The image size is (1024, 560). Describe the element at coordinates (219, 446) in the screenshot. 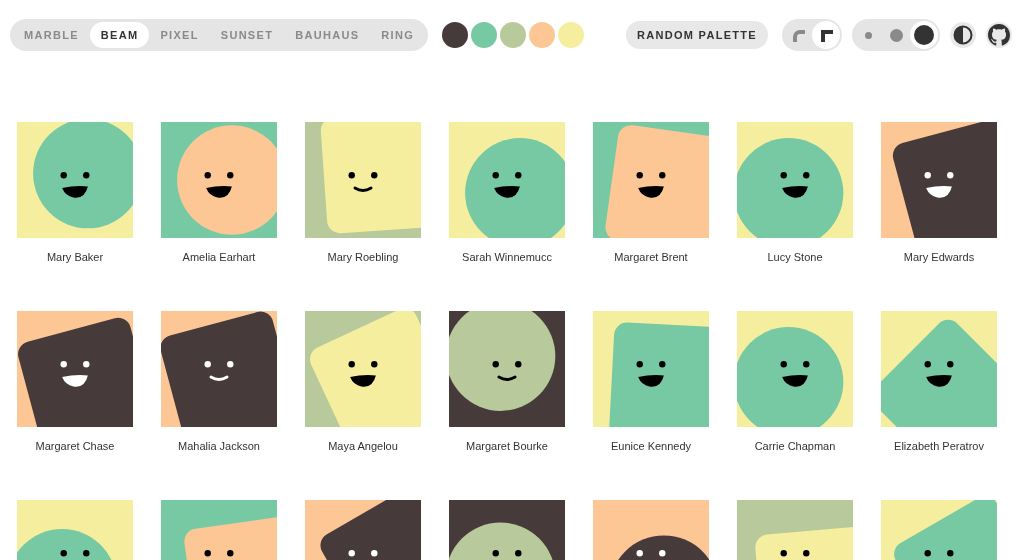

I see `avatar-name: Mahalia Jackson` at that location.